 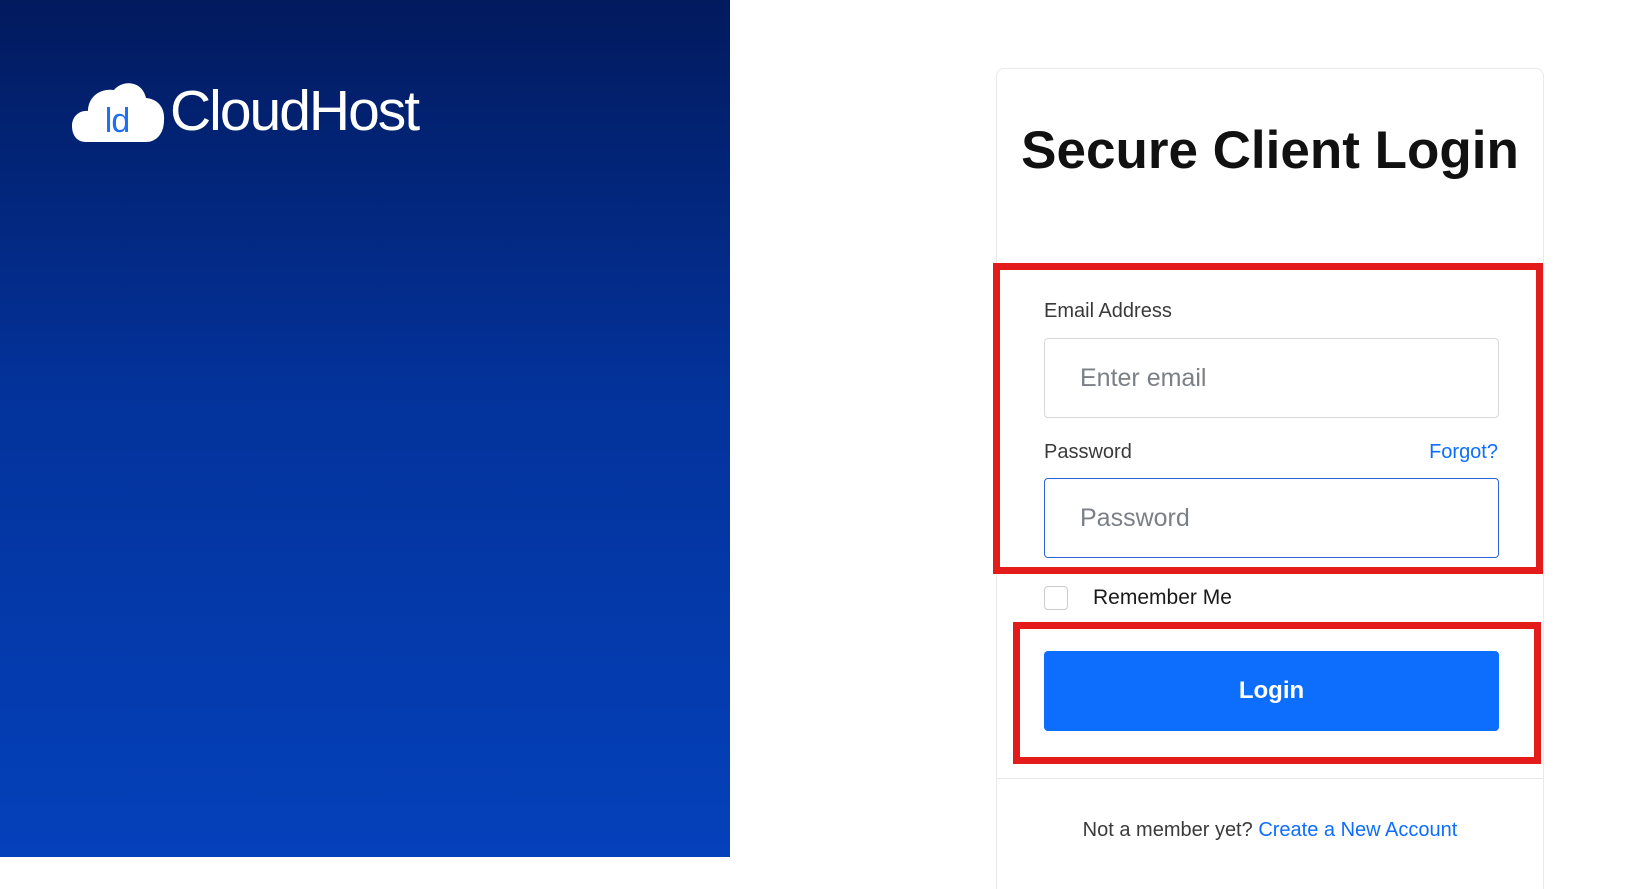 I want to click on signup-prompt-text: Not a member yet?, so click(x=1167, y=830).